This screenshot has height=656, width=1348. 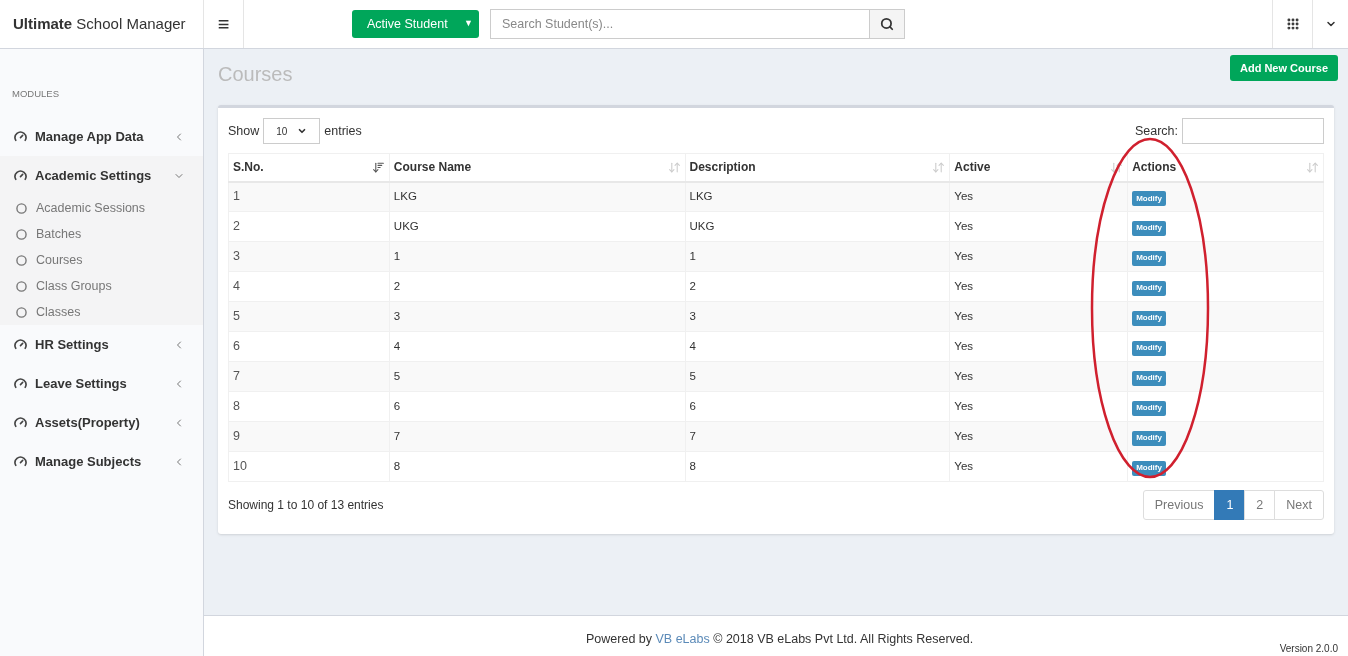 I want to click on search-icon, so click(x=887, y=24).